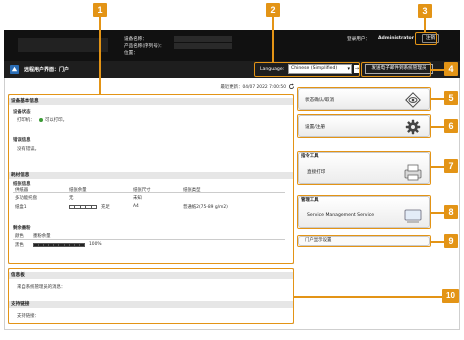  Describe the element at coordinates (358, 39) in the screenshot. I see `login-user-label: 登录用户：` at that location.